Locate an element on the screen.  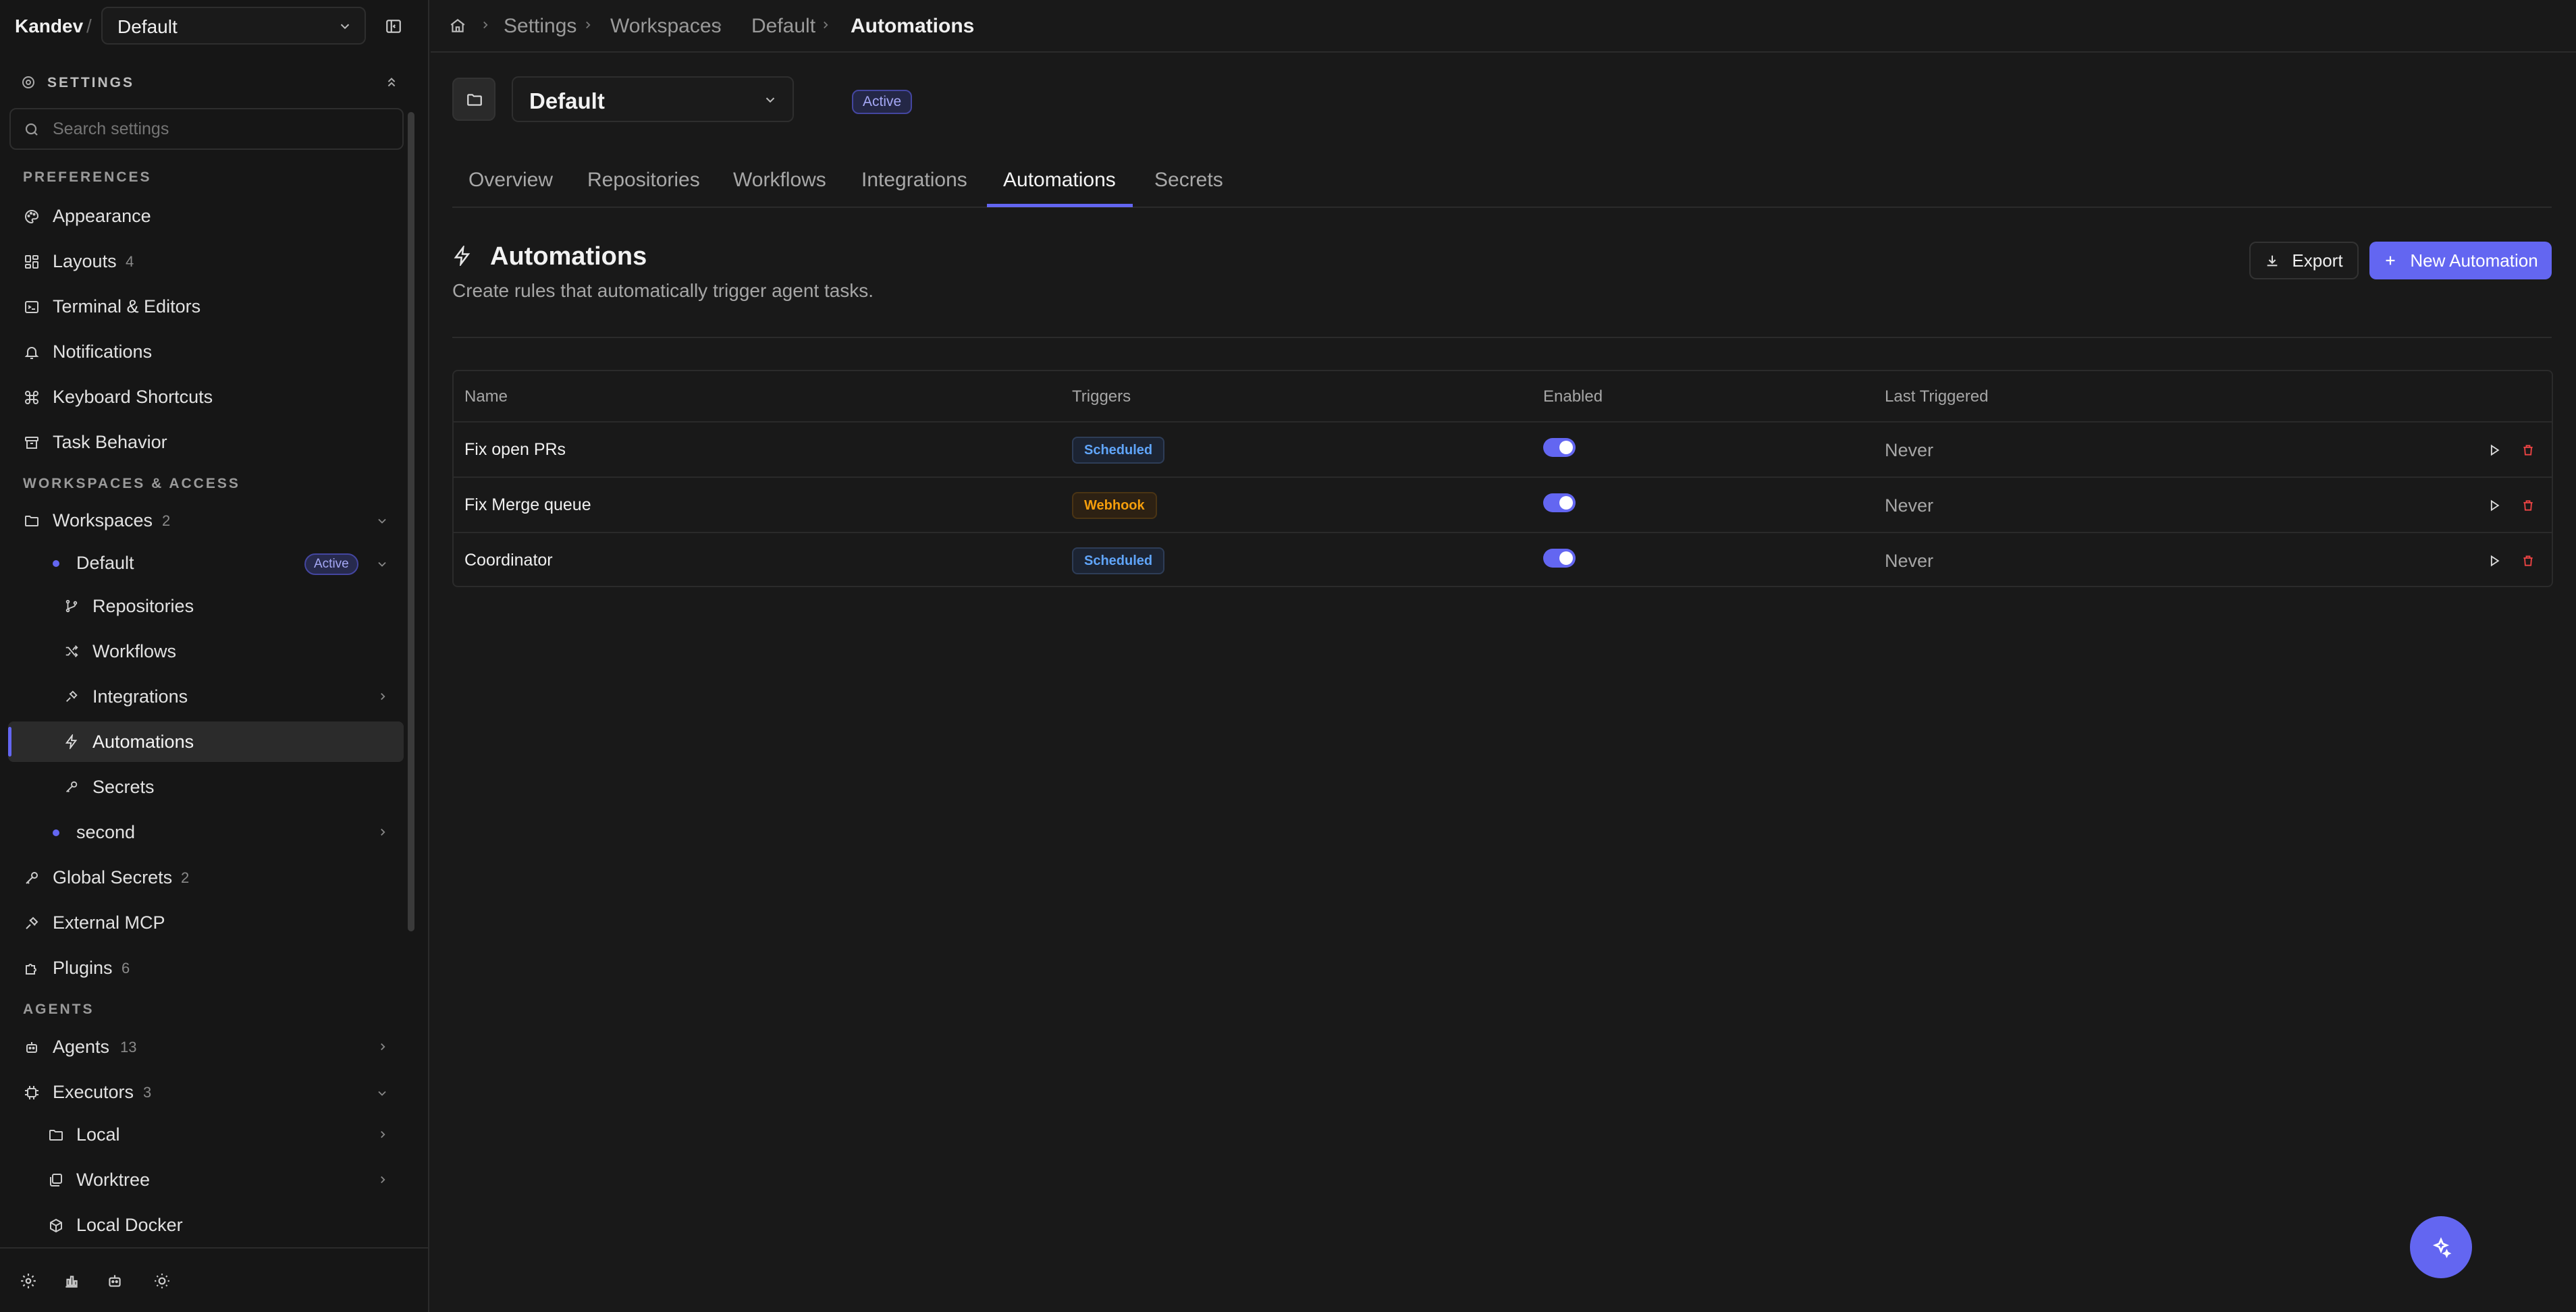
sidebar-item-label: Secrets is located at coordinates (123, 787).